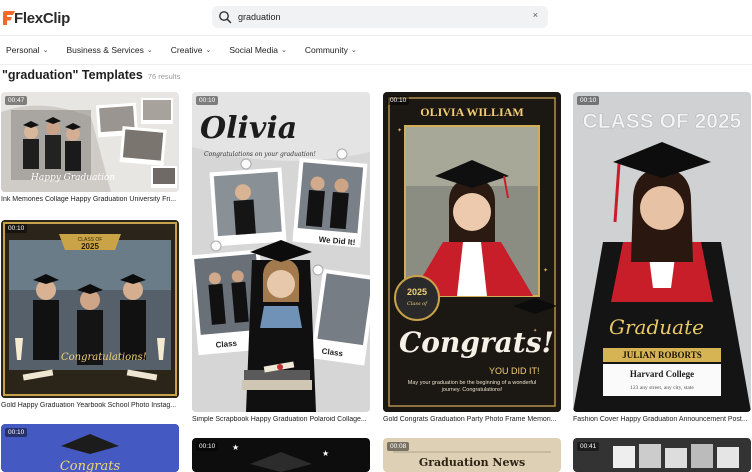 The image size is (752, 472). What do you see at coordinates (514, 371) in the screenshot?
I see `you-did-it-text: YOU DID IT!` at bounding box center [514, 371].